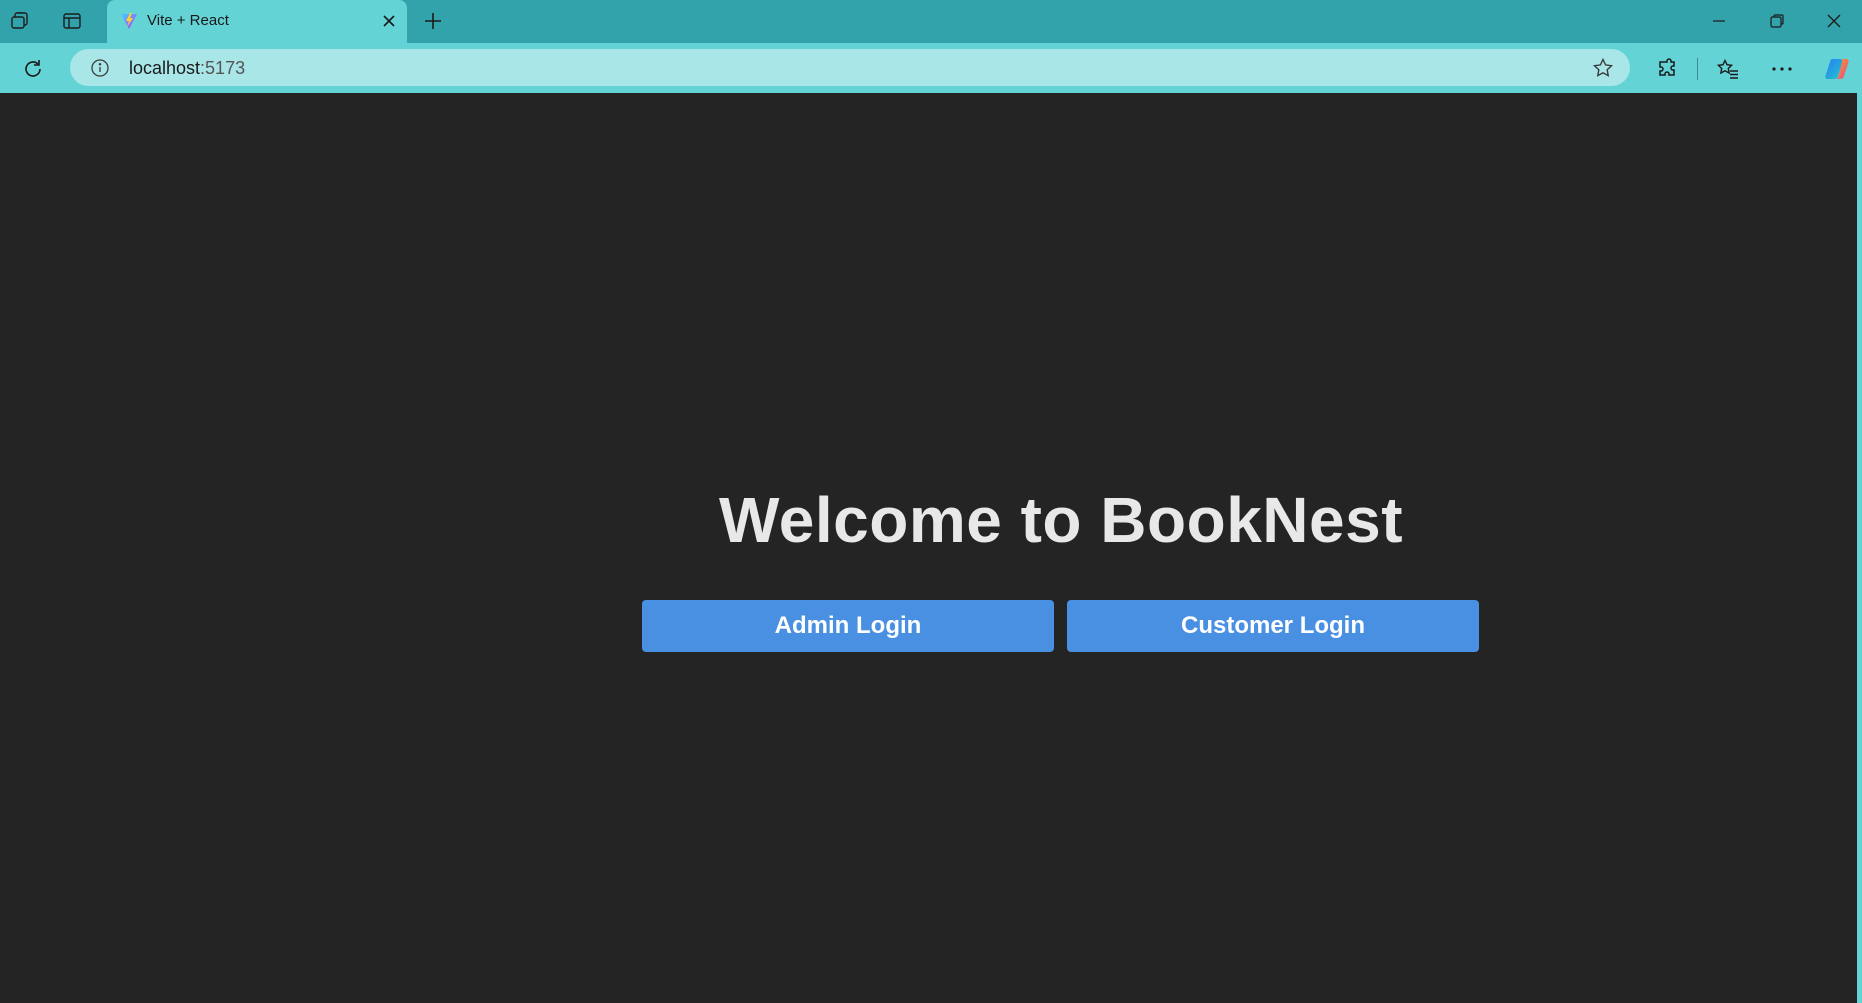  I want to click on browser-frame-edge, so click(1859, 548).